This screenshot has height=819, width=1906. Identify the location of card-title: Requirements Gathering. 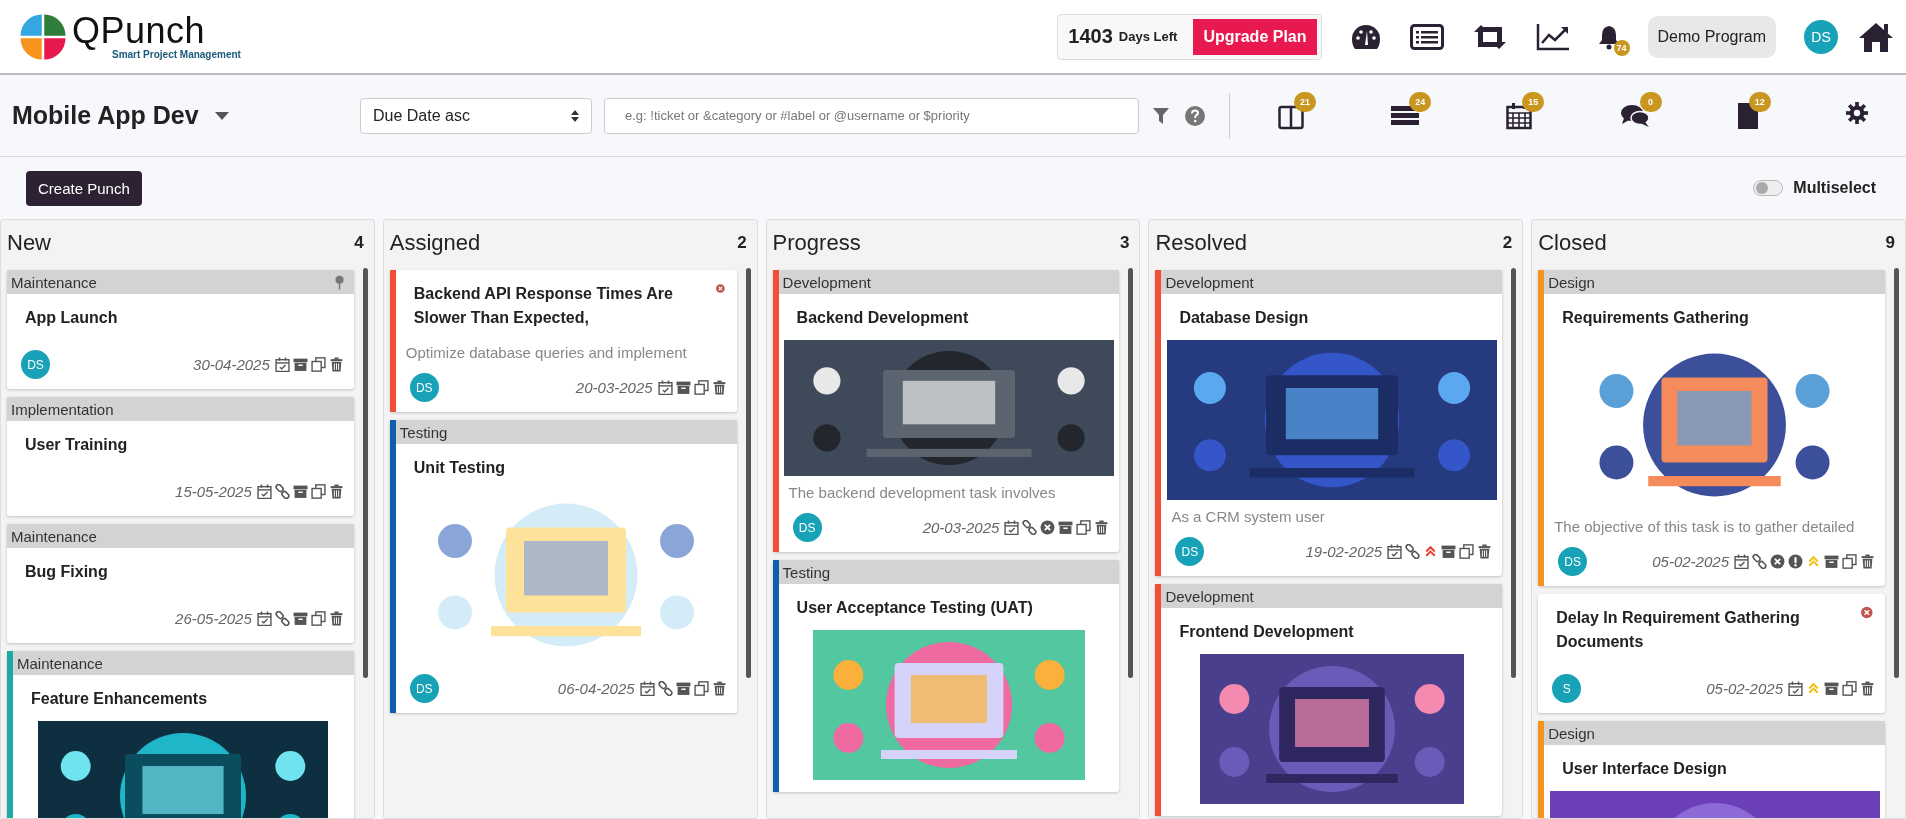
(1655, 318).